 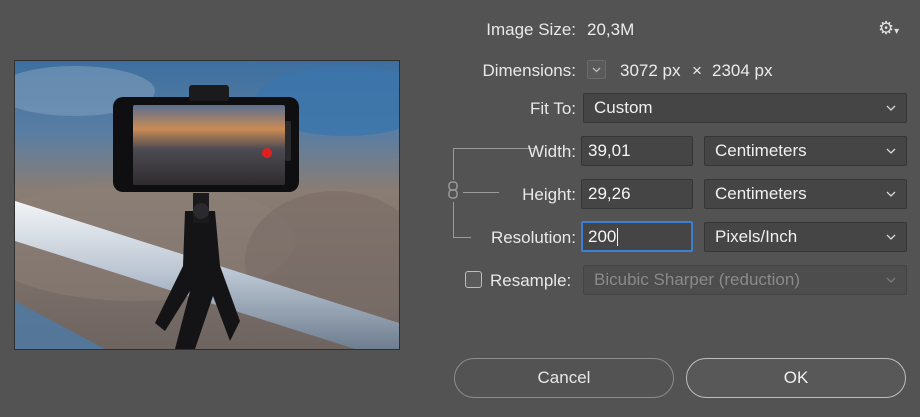 I want to click on resolution-value: 200, so click(x=602, y=236).